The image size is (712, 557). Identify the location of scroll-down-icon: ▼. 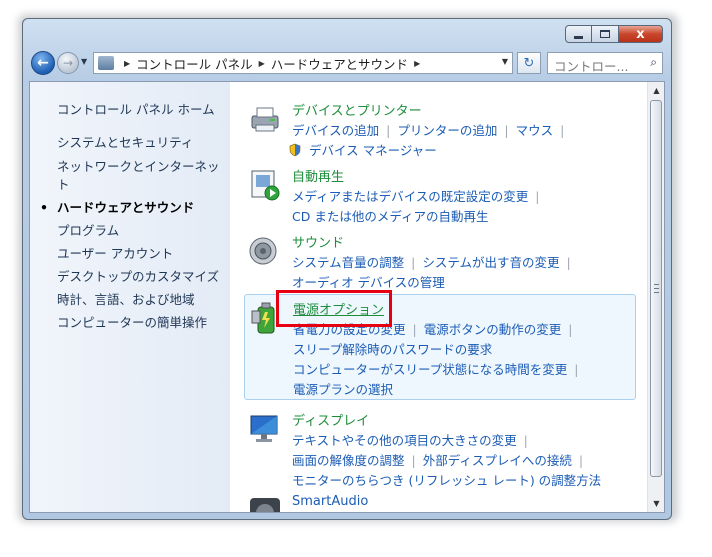
(656, 503).